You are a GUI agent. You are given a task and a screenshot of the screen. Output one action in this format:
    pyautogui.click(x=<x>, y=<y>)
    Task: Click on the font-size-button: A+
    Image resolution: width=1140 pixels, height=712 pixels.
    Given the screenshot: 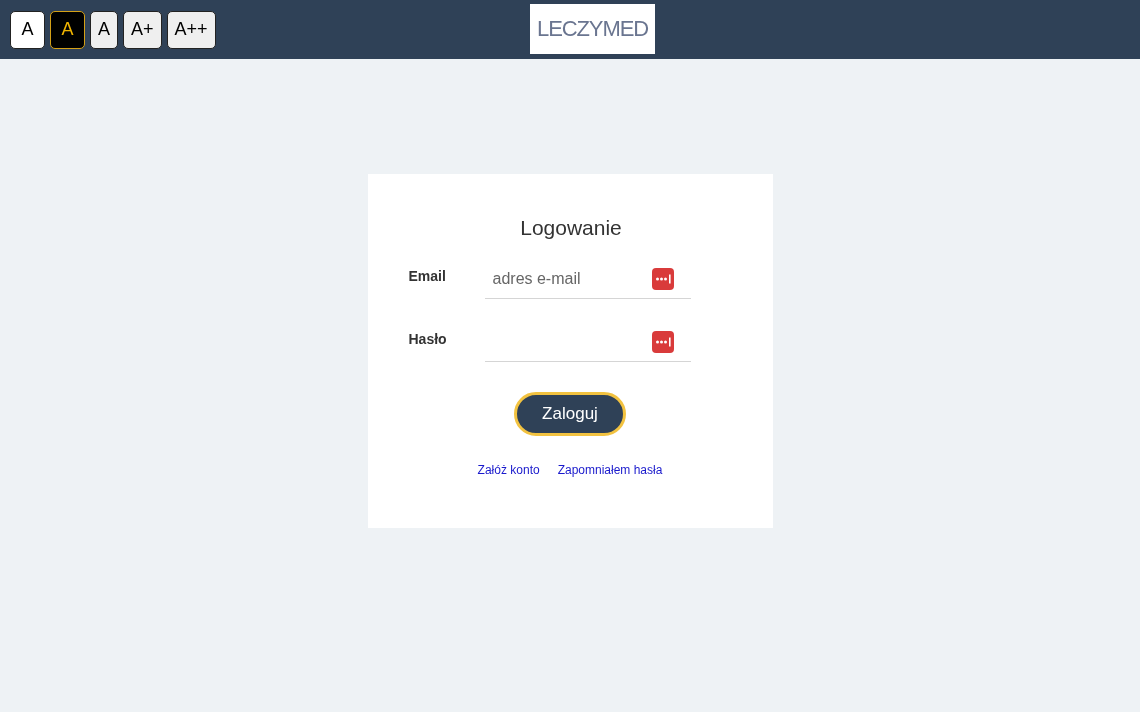 What is the action you would take?
    pyautogui.click(x=142, y=29)
    